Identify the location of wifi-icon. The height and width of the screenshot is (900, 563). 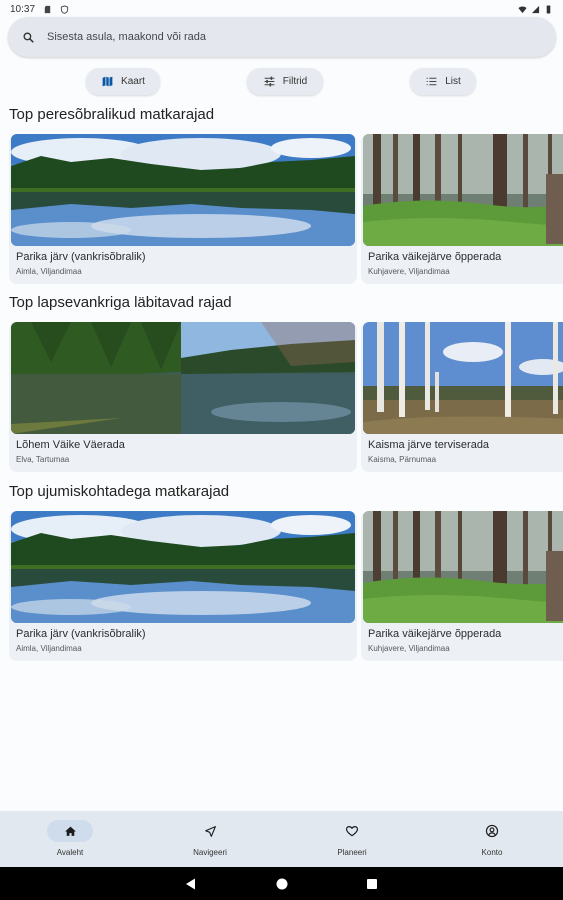
(522, 9).